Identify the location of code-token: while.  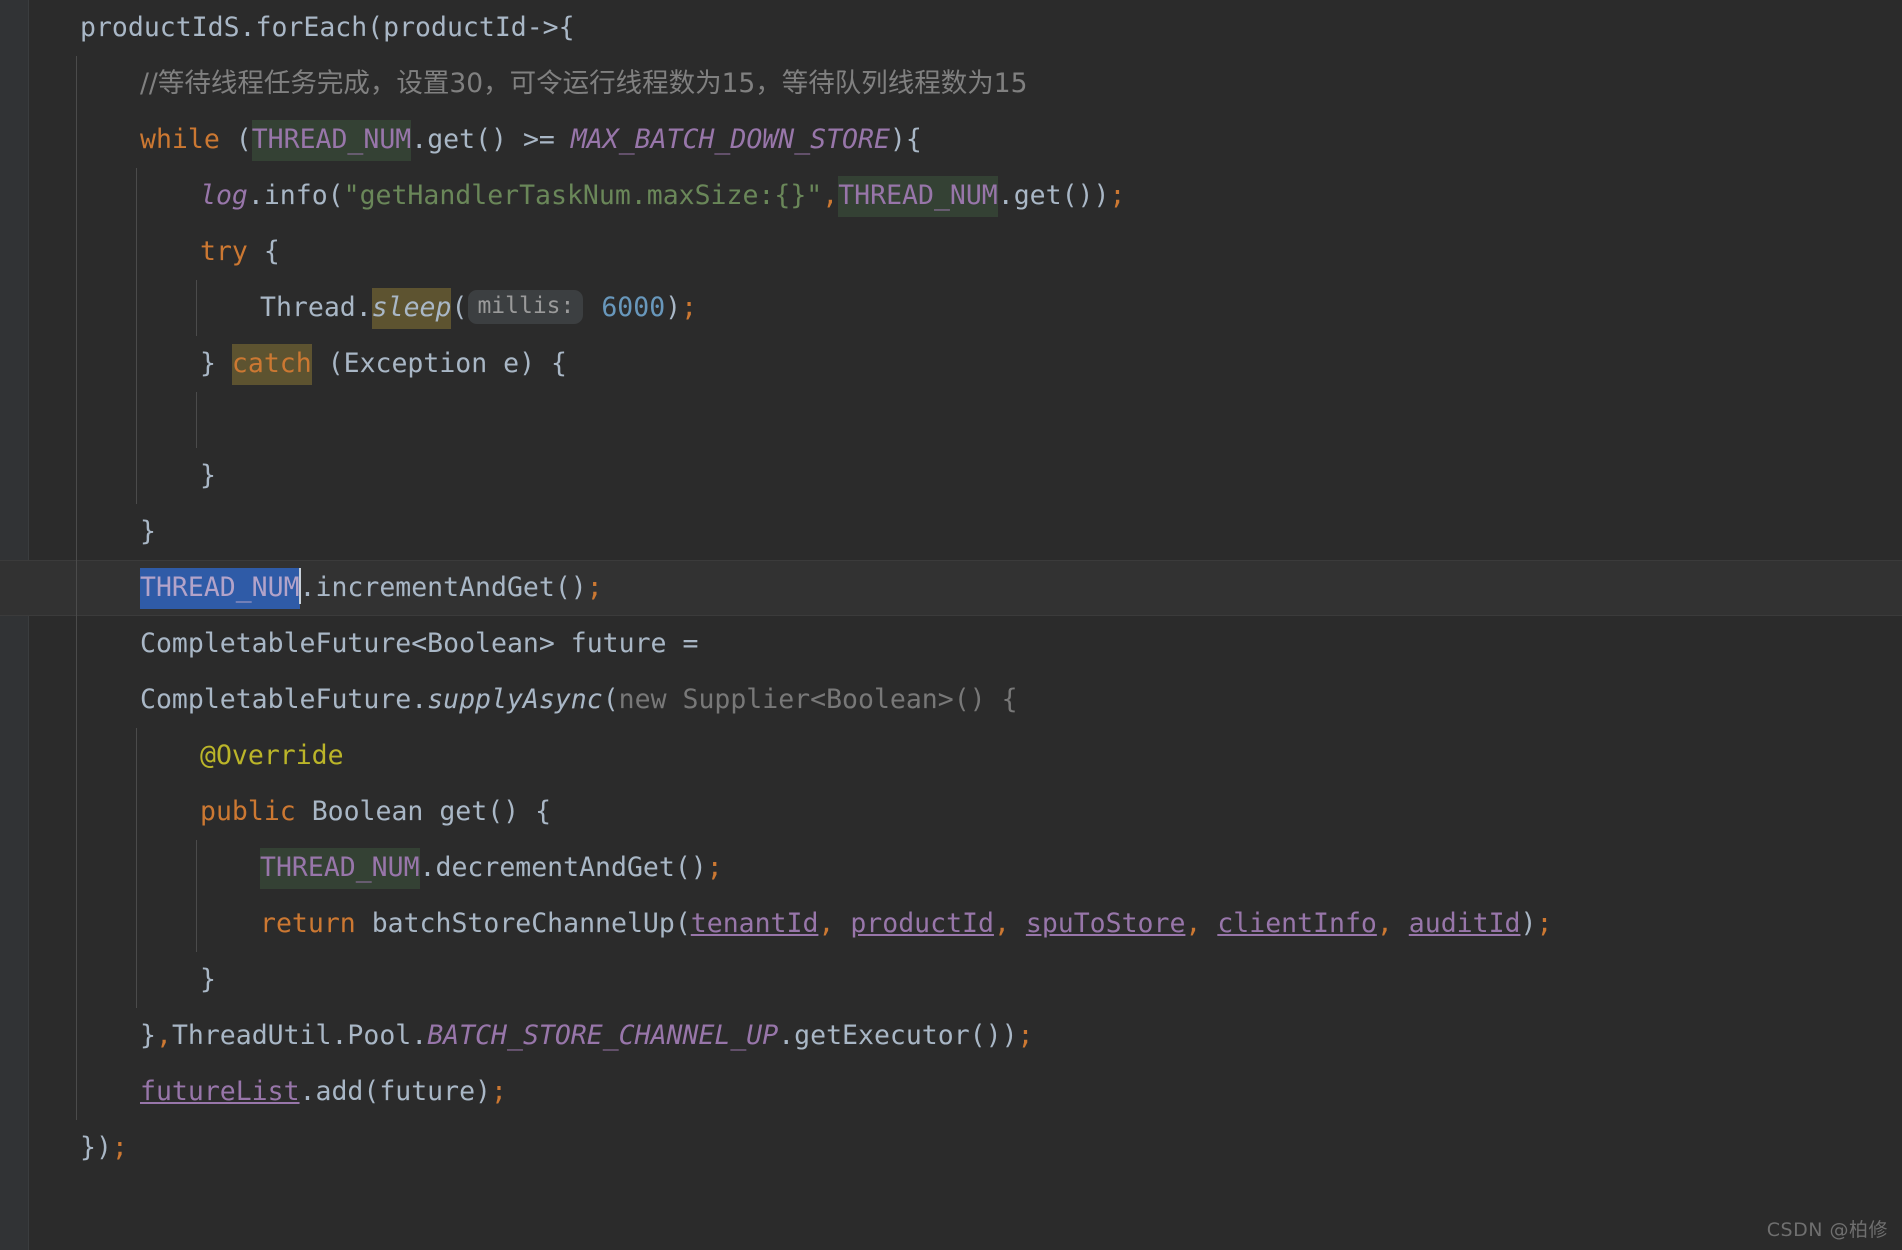
(180, 139).